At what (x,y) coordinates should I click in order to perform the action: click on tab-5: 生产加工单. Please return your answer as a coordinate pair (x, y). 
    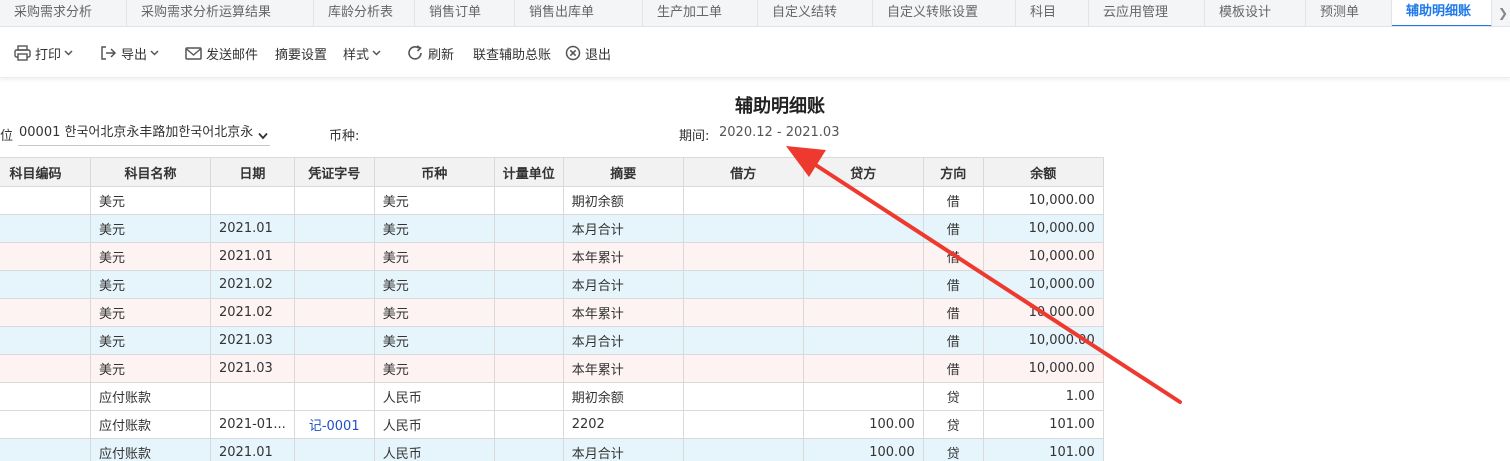
    Looking at the image, I should click on (700, 13).